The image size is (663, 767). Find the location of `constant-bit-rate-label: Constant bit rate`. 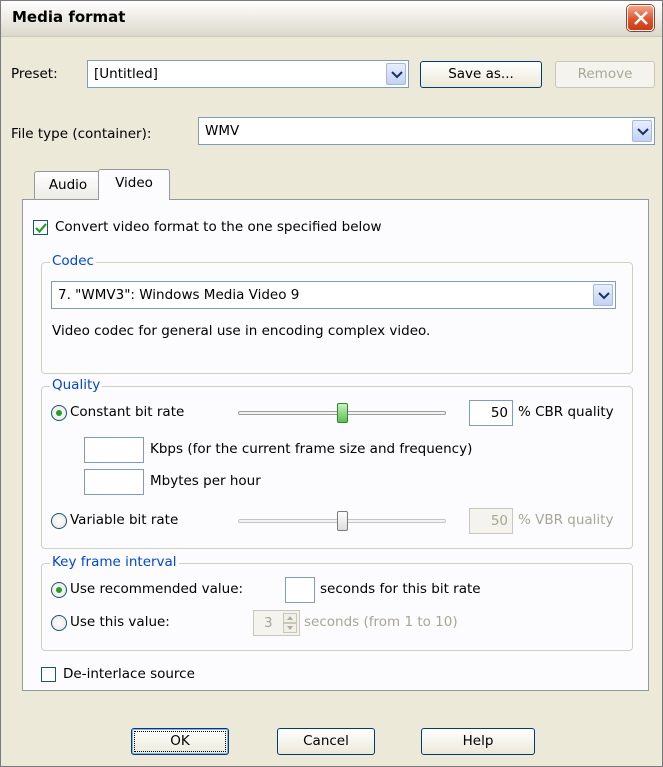

constant-bit-rate-label: Constant bit rate is located at coordinates (127, 412).